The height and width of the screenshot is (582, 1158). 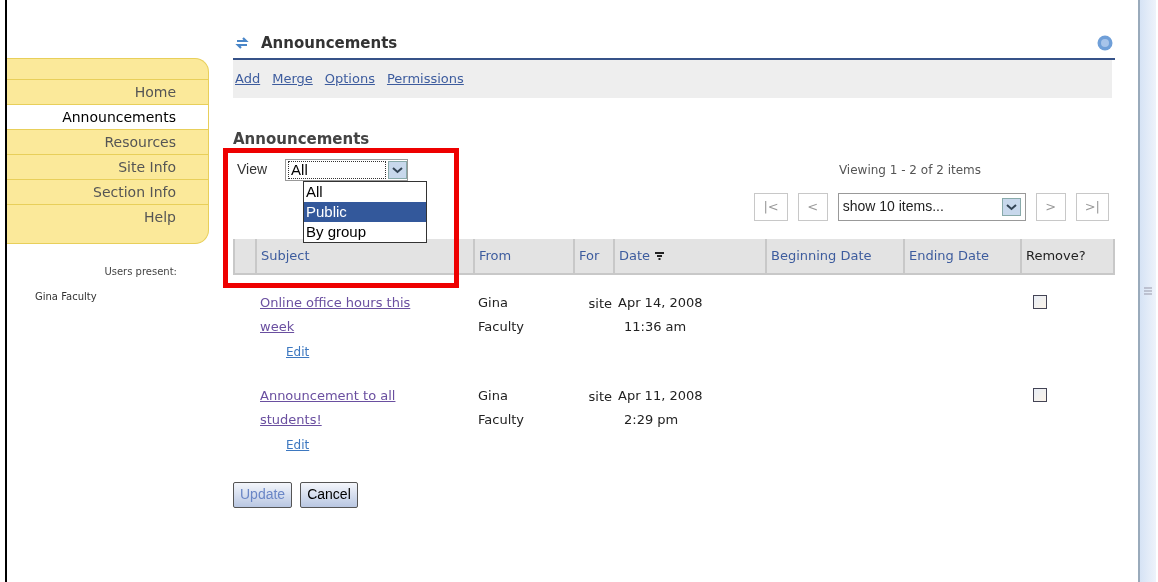 What do you see at coordinates (353, 314) in the screenshot?
I see `announcement-title-link: Online office hours this week` at bounding box center [353, 314].